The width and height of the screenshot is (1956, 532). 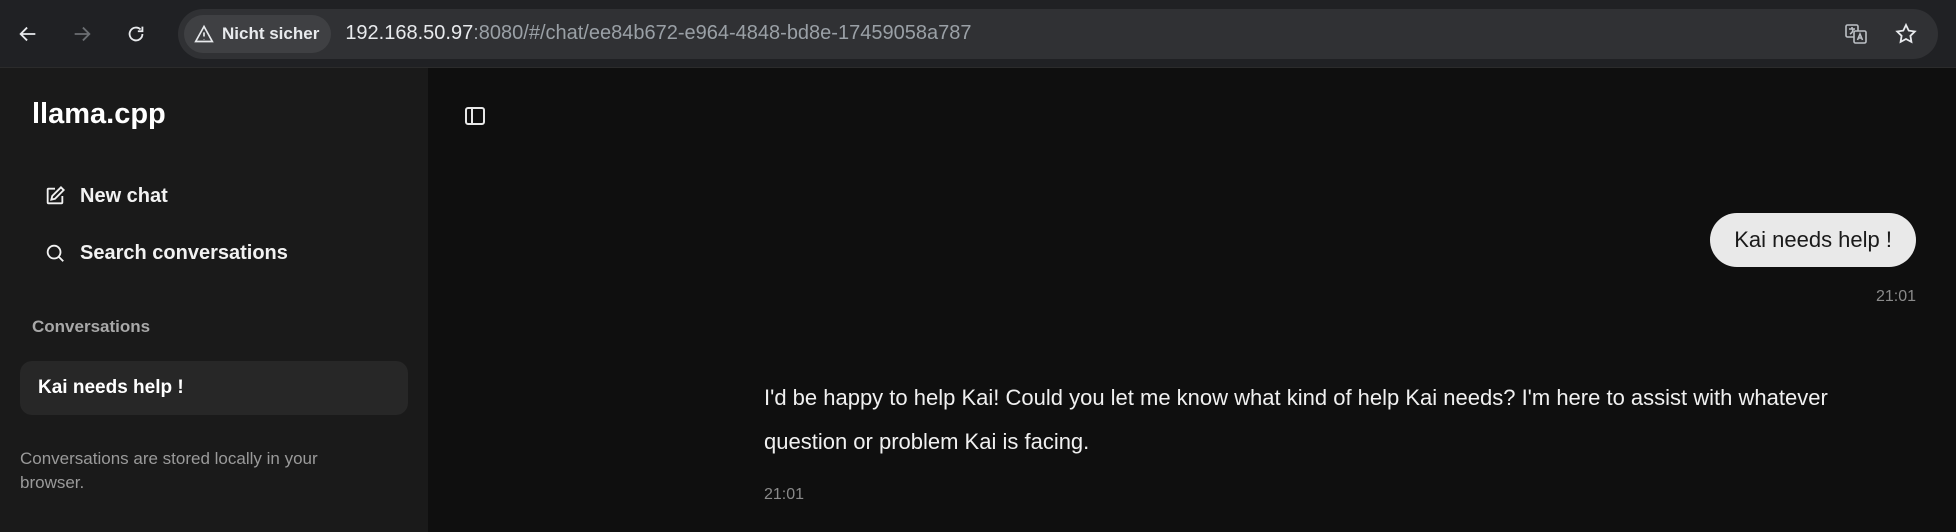 What do you see at coordinates (184, 252) in the screenshot?
I see `search-conversations-label: Search conversations` at bounding box center [184, 252].